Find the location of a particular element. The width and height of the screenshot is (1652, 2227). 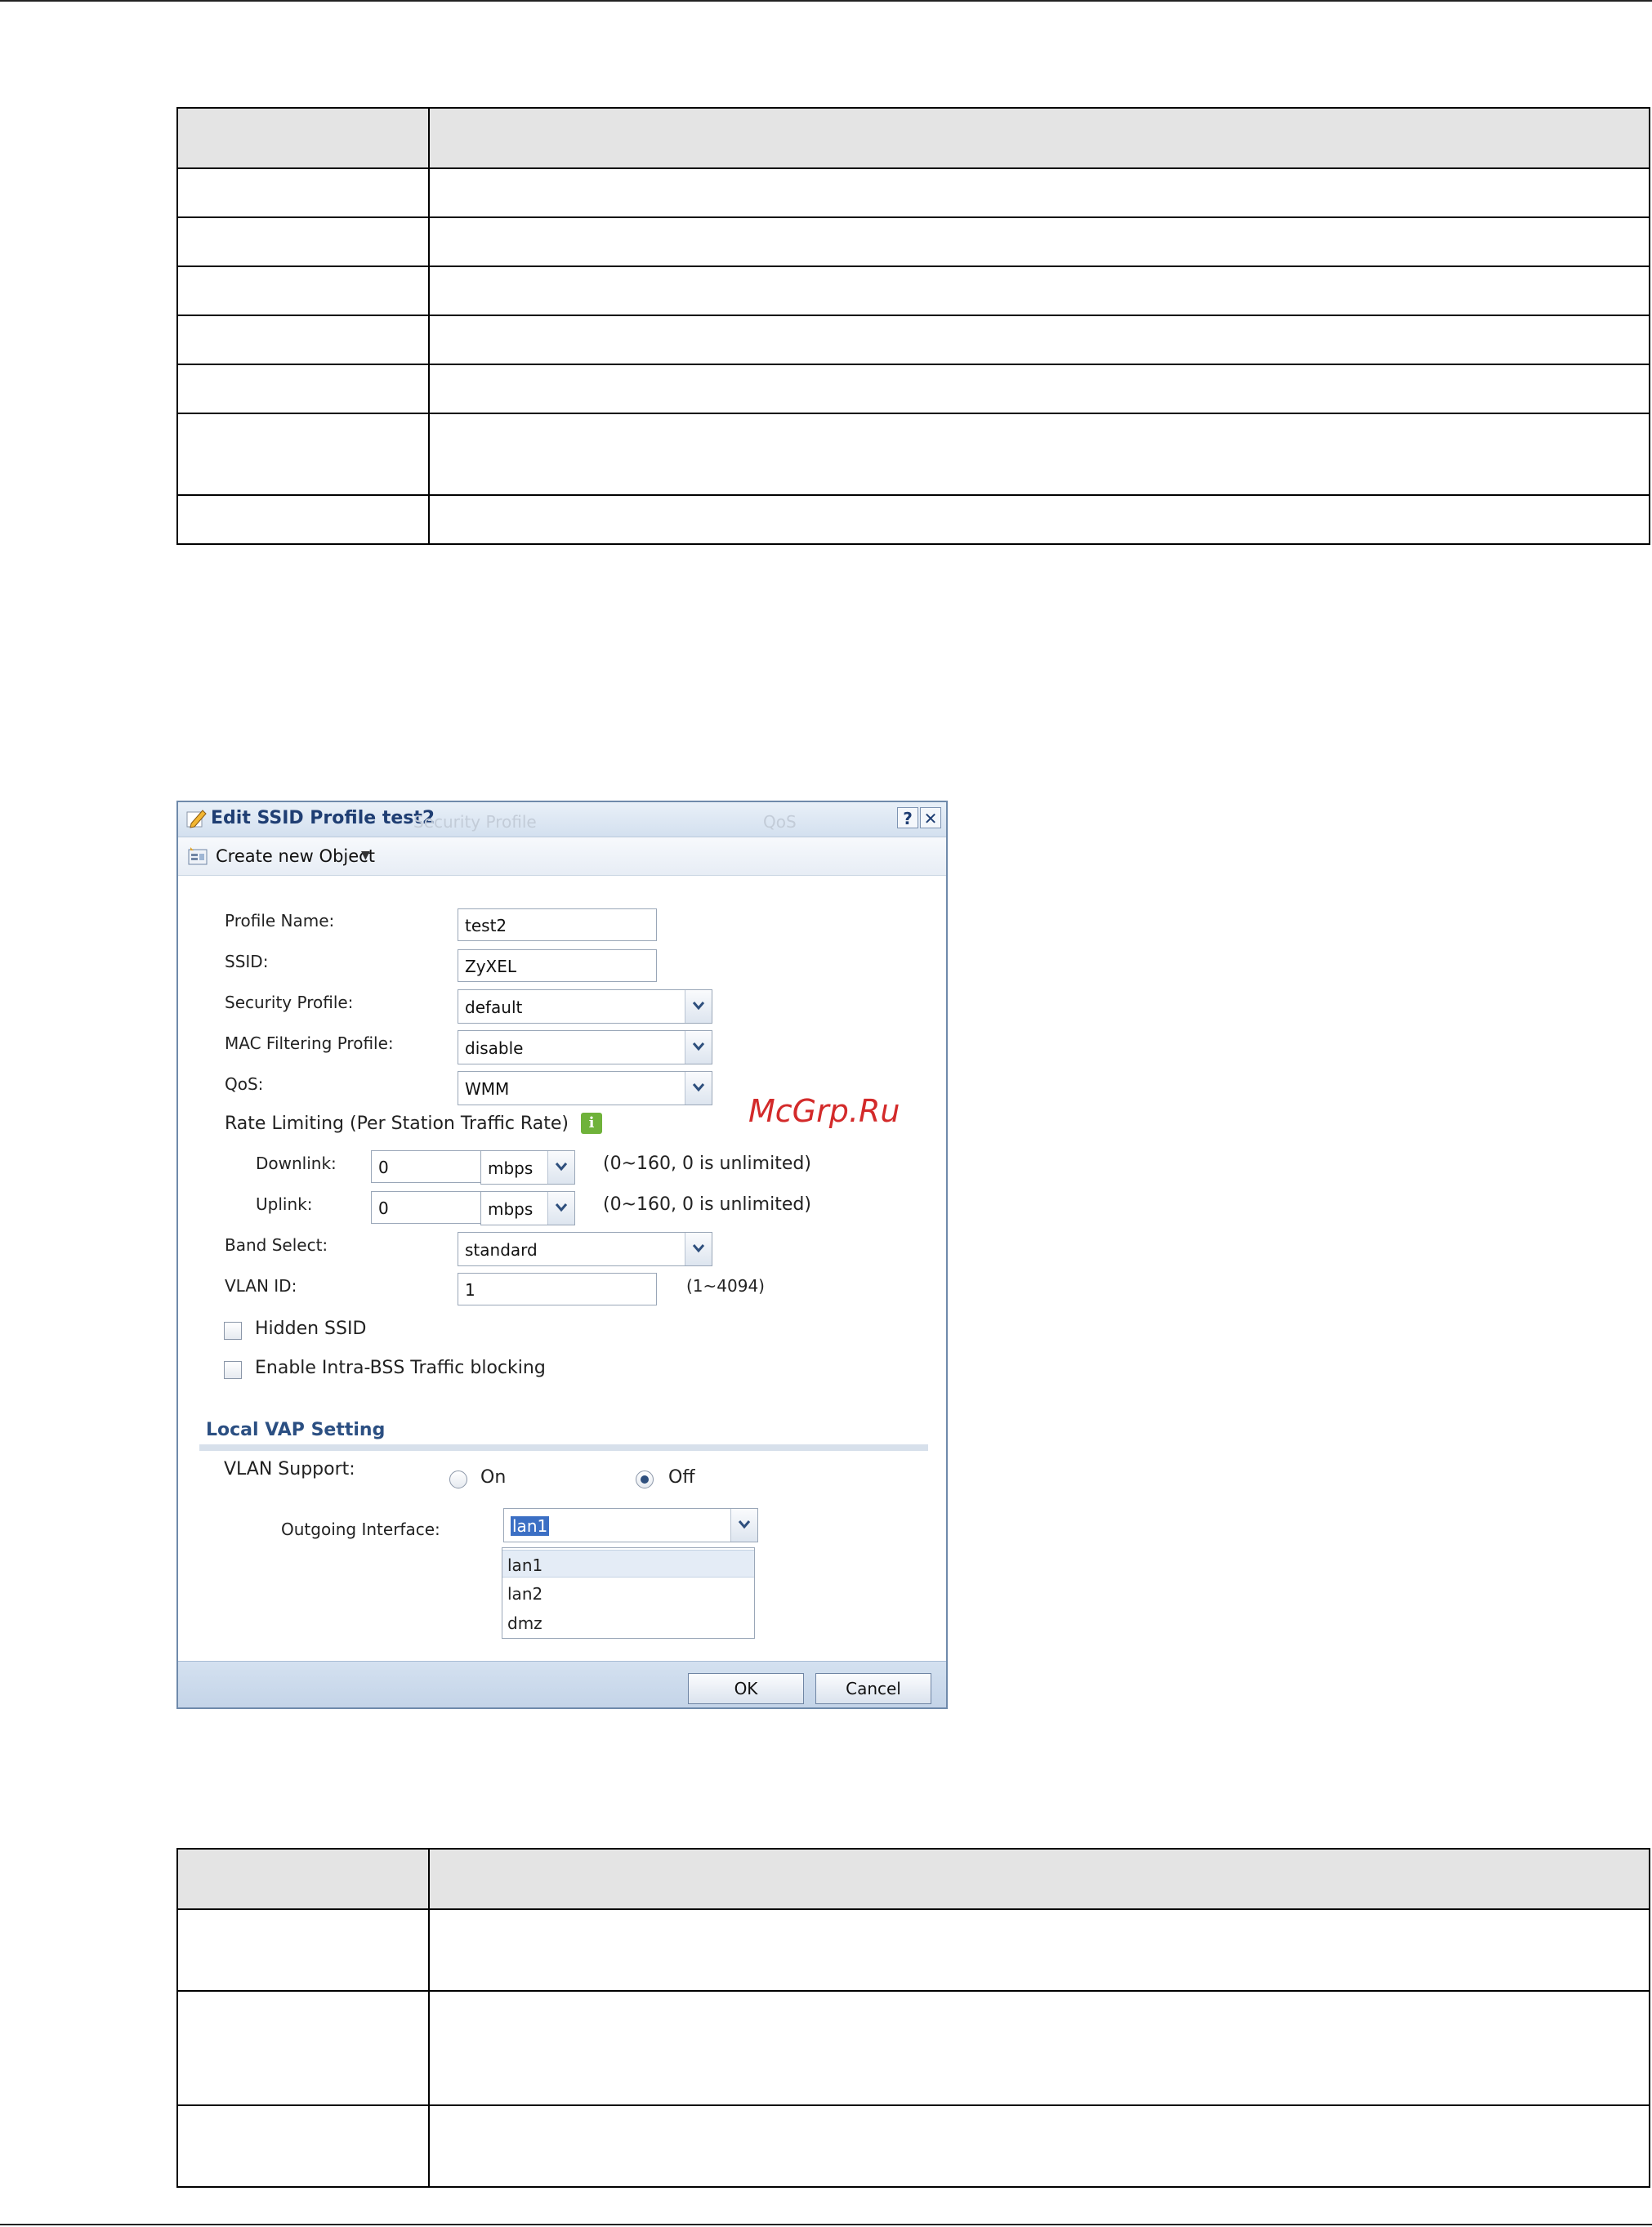

dropdown-option-lan2: lan2 is located at coordinates (628, 1593).